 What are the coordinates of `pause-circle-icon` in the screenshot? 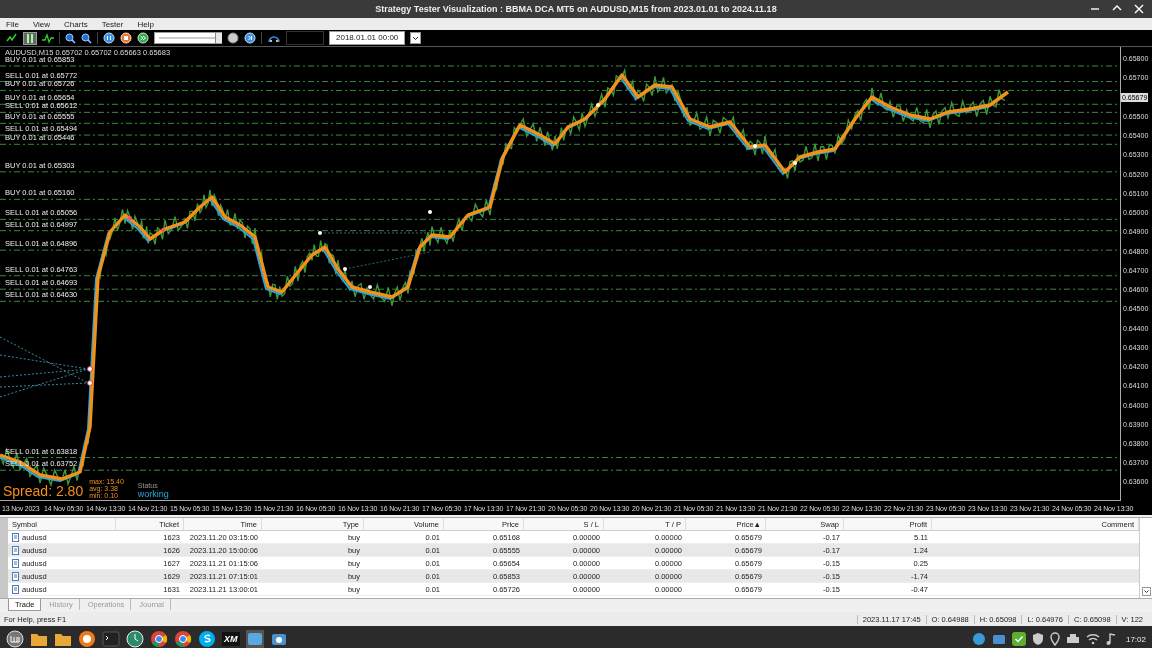 It's located at (109, 38).